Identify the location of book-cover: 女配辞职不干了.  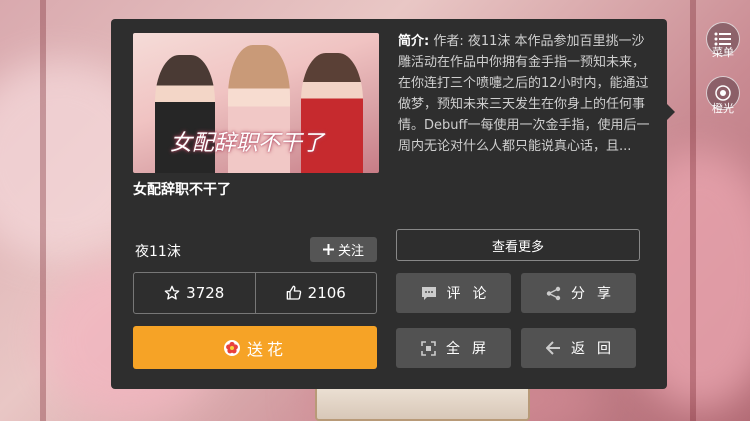
(256, 103).